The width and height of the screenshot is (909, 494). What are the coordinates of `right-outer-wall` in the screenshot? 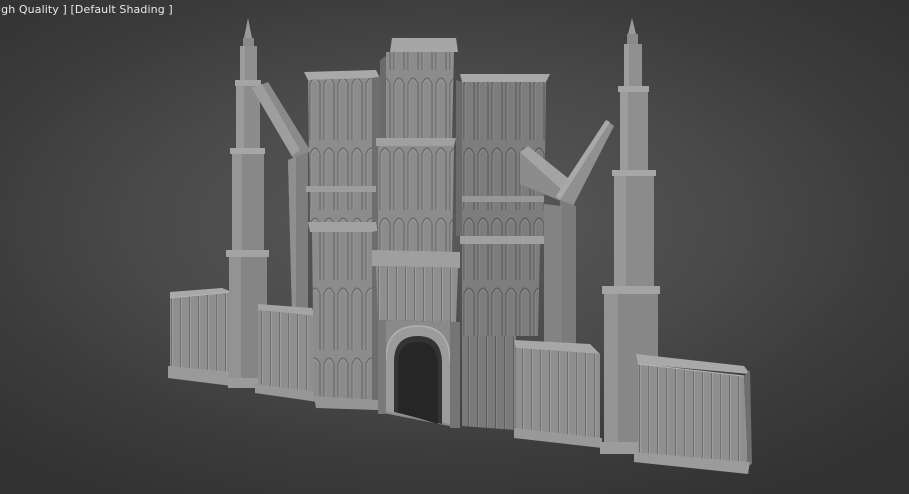 It's located at (693, 414).